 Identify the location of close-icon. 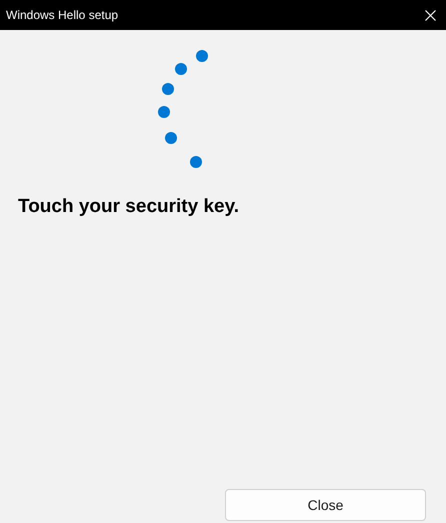
(430, 15).